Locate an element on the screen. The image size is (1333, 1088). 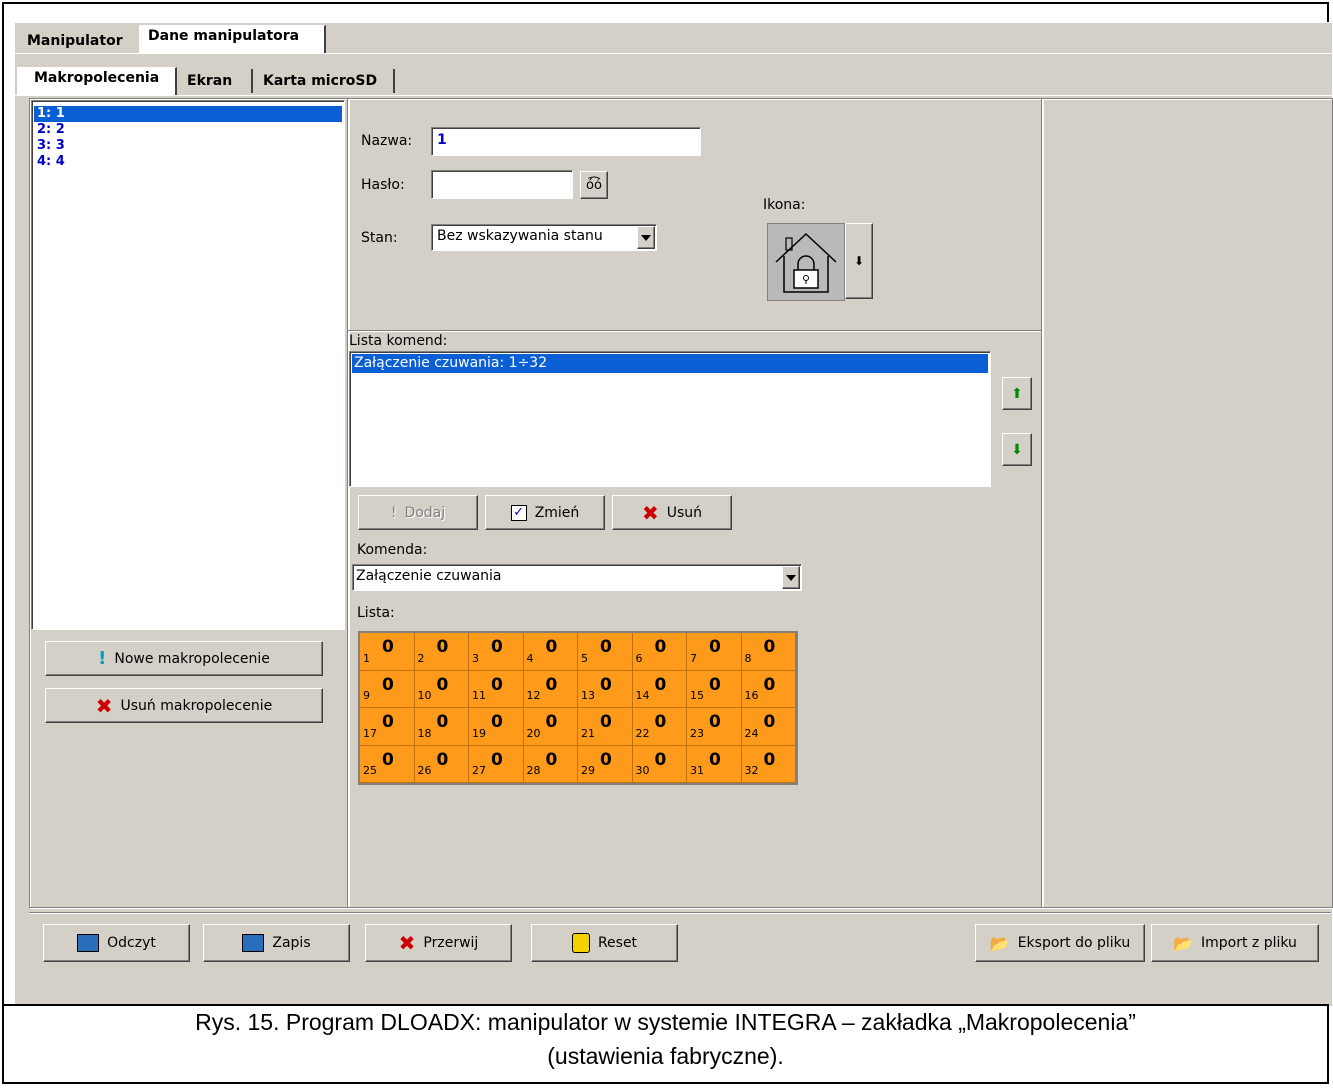
commands-list: Załączenie czuwania: 1÷32 is located at coordinates (670, 419).